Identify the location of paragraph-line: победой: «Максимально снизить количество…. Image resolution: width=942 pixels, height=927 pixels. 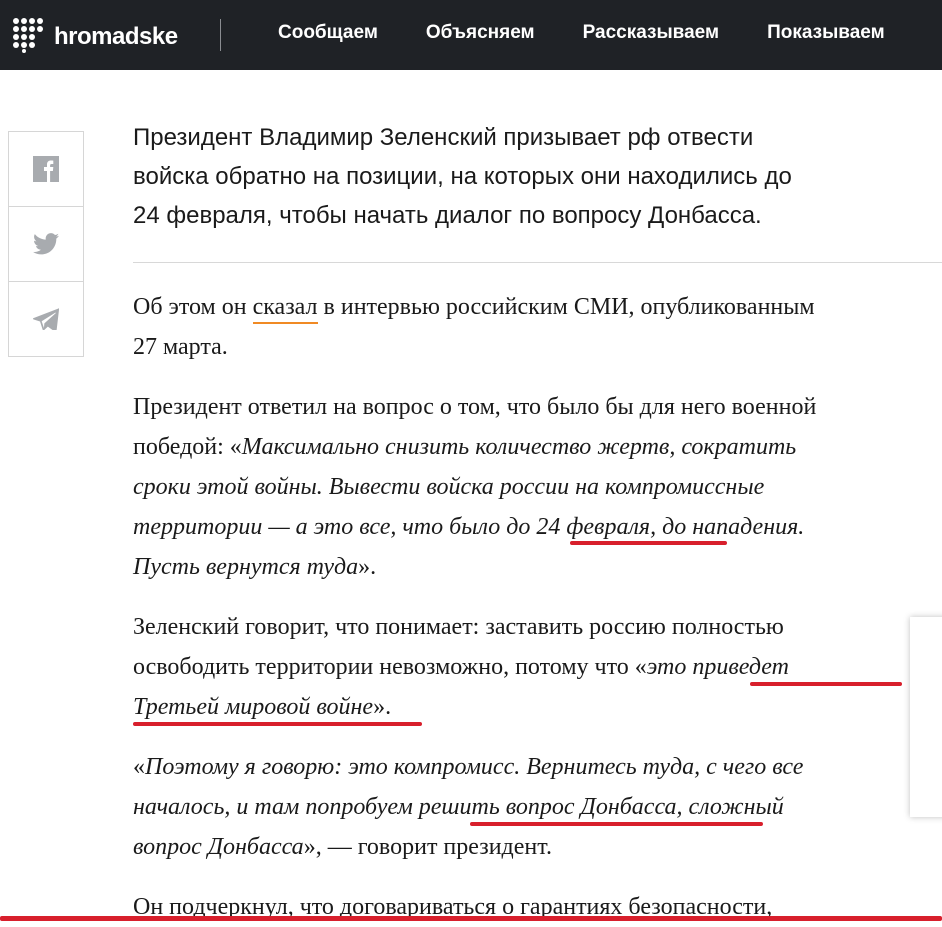
(537, 447).